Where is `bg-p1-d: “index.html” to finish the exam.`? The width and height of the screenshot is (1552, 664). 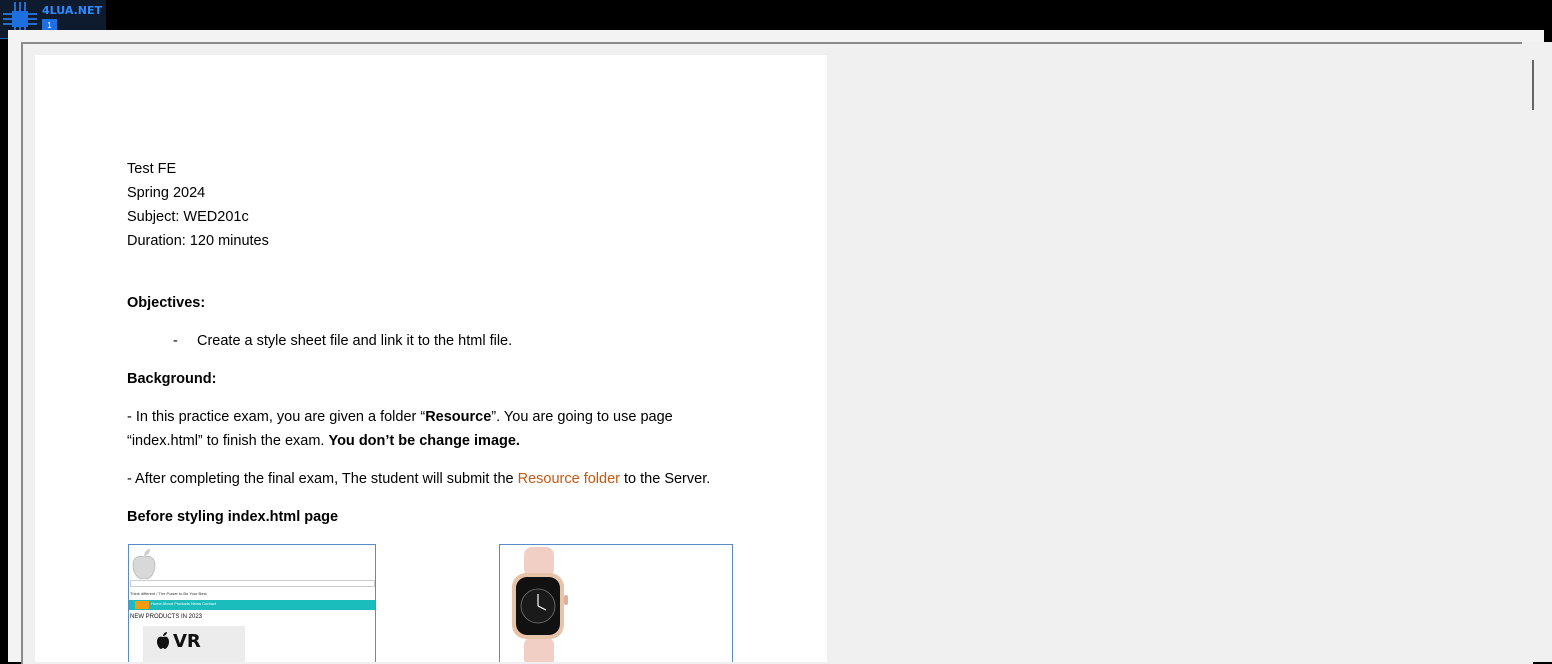
bg-p1-d: “index.html” to finish the exam. is located at coordinates (228, 441).